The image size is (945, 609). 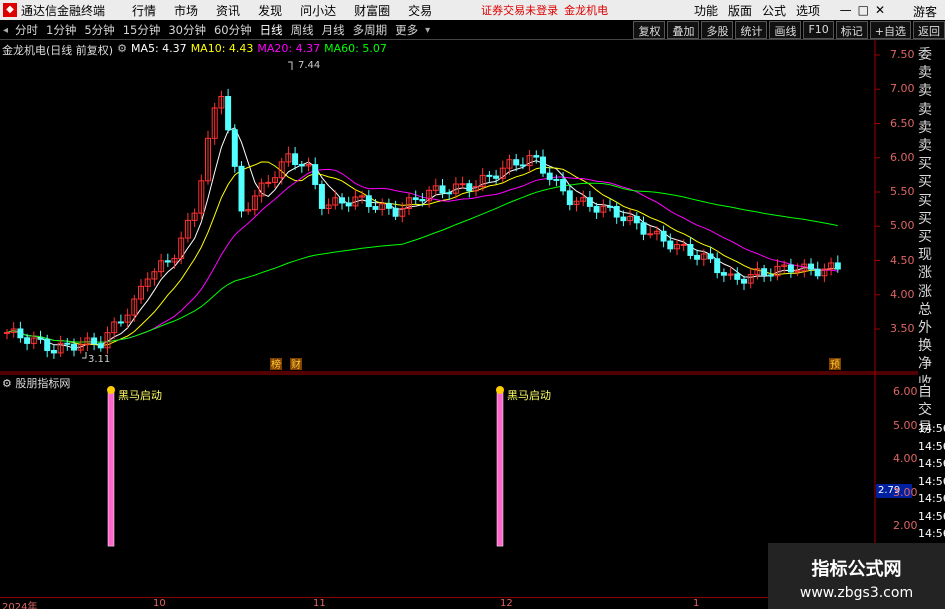 What do you see at coordinates (111, 390) in the screenshot?
I see `signal-coin-icon` at bounding box center [111, 390].